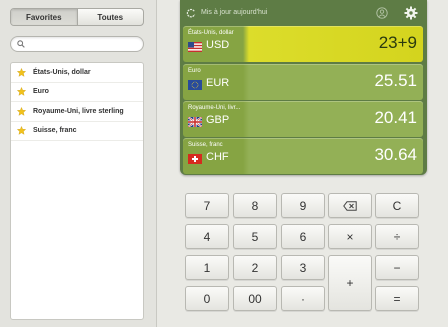  What do you see at coordinates (195, 85) in the screenshot?
I see `eu-flag-icon` at bounding box center [195, 85].